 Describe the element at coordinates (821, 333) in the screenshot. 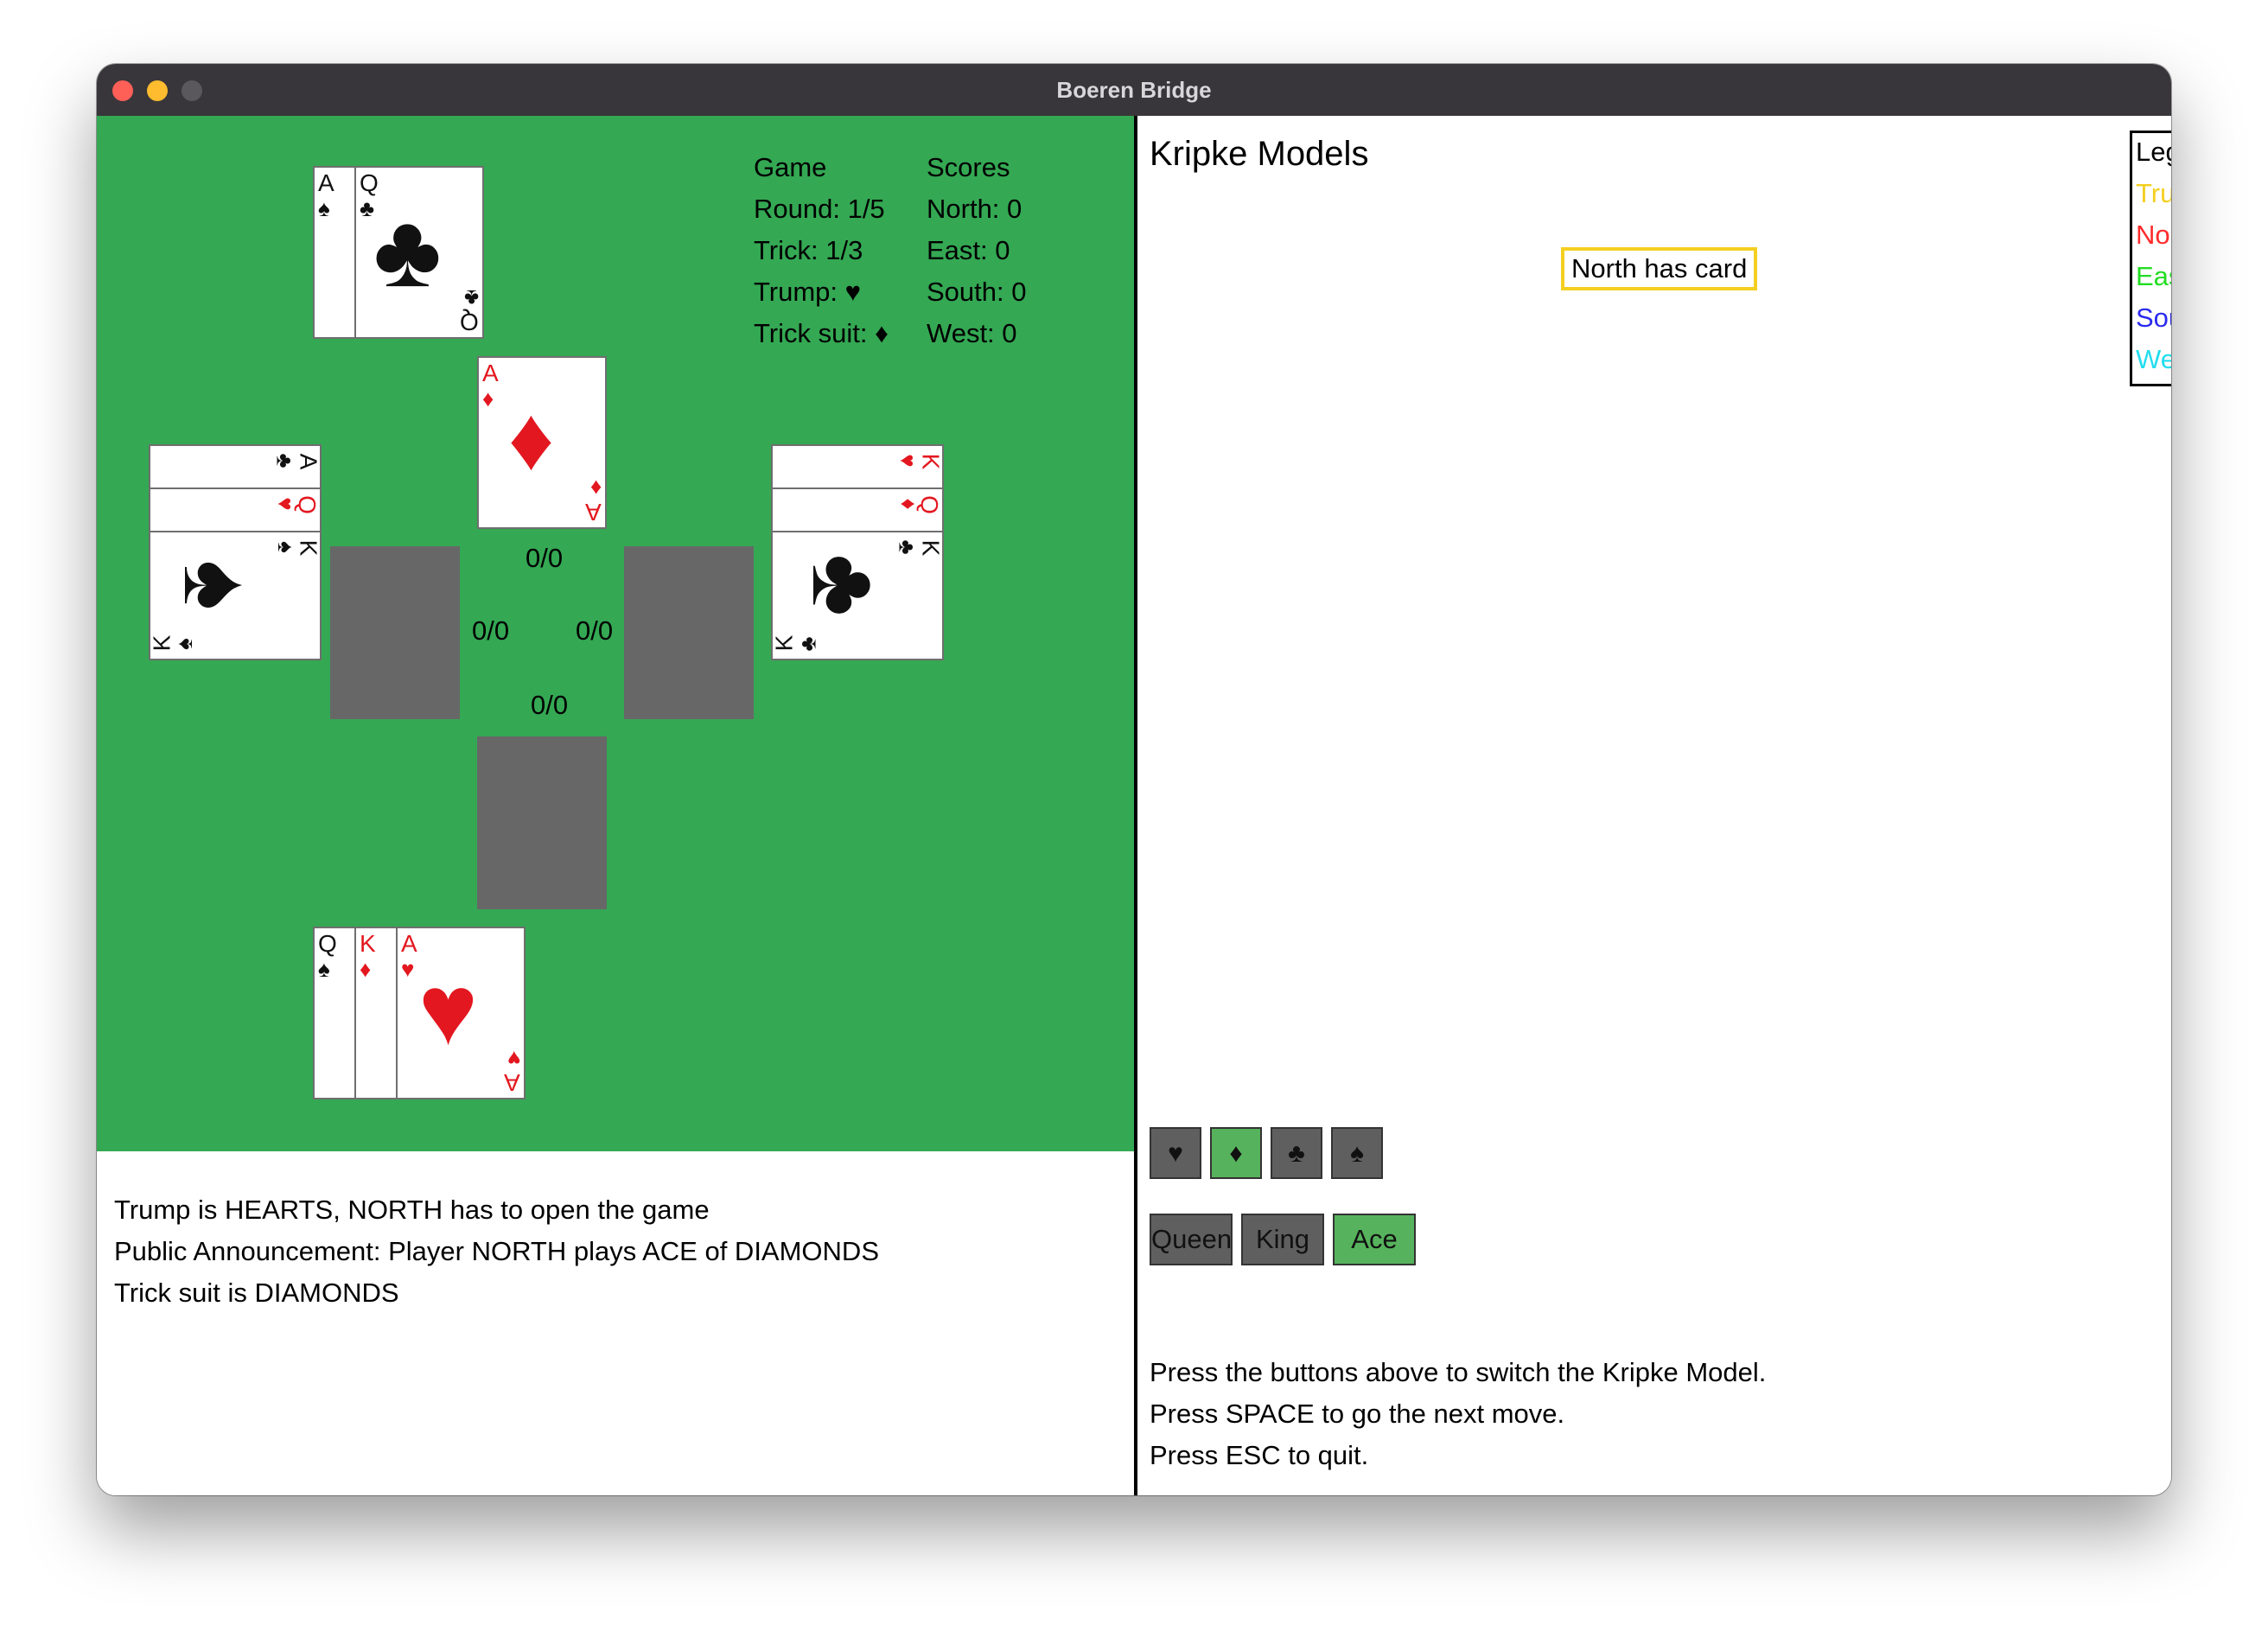

I see `trick-suit-info: Trick suit: ♦` at that location.